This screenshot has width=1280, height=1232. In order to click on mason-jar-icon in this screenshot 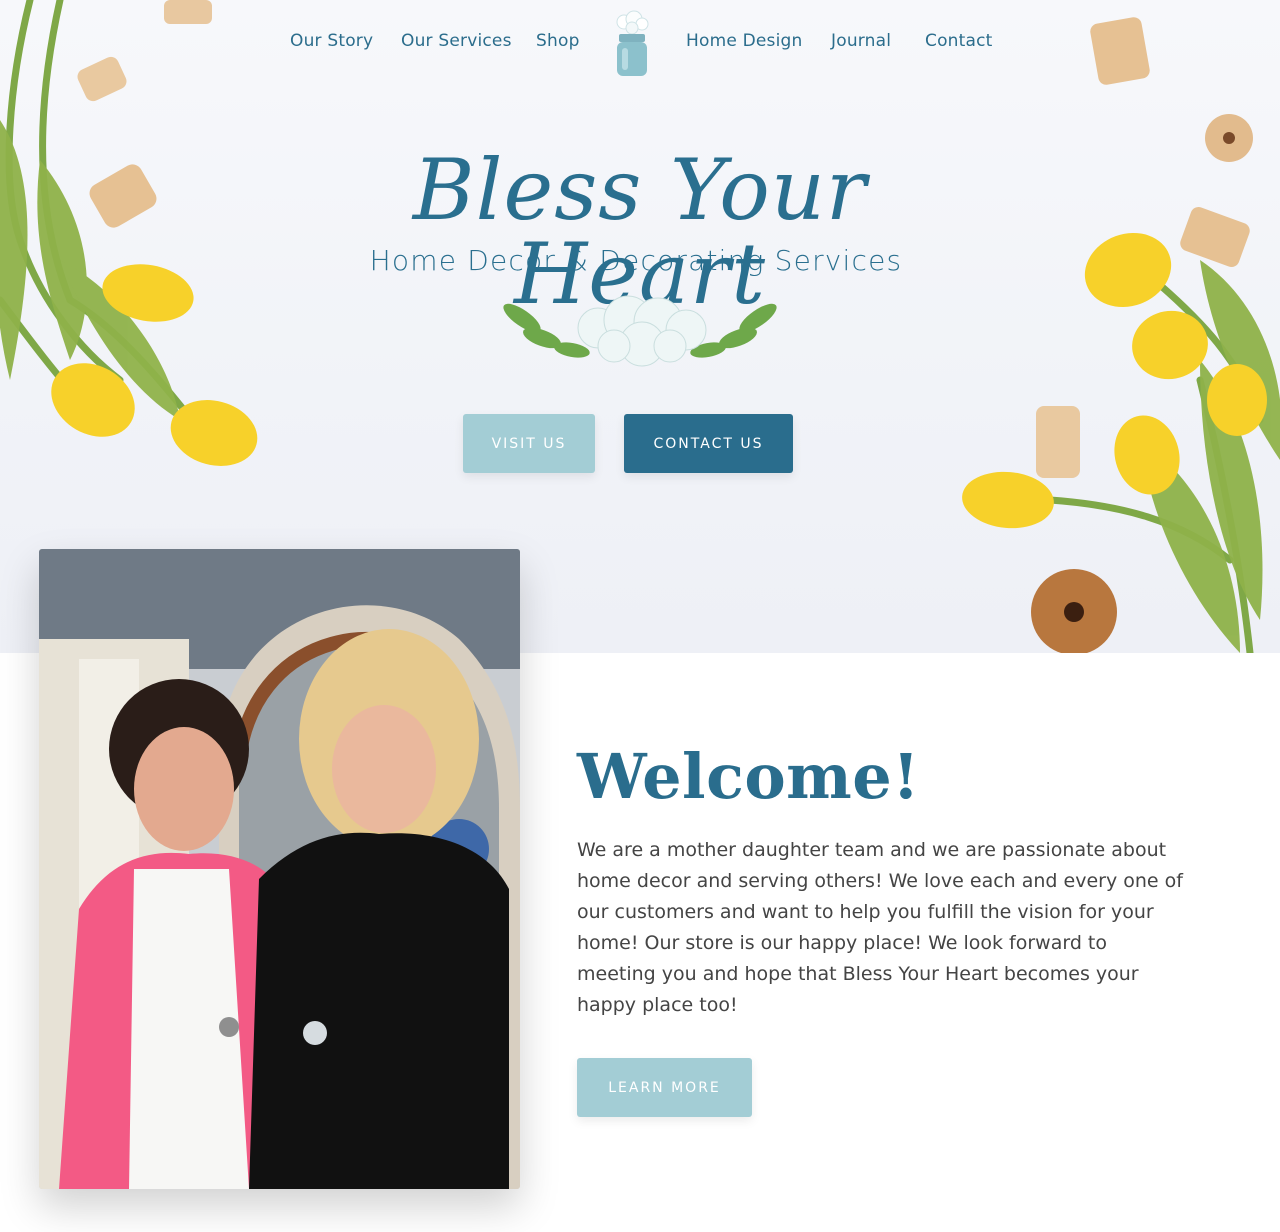, I will do `click(632, 44)`.